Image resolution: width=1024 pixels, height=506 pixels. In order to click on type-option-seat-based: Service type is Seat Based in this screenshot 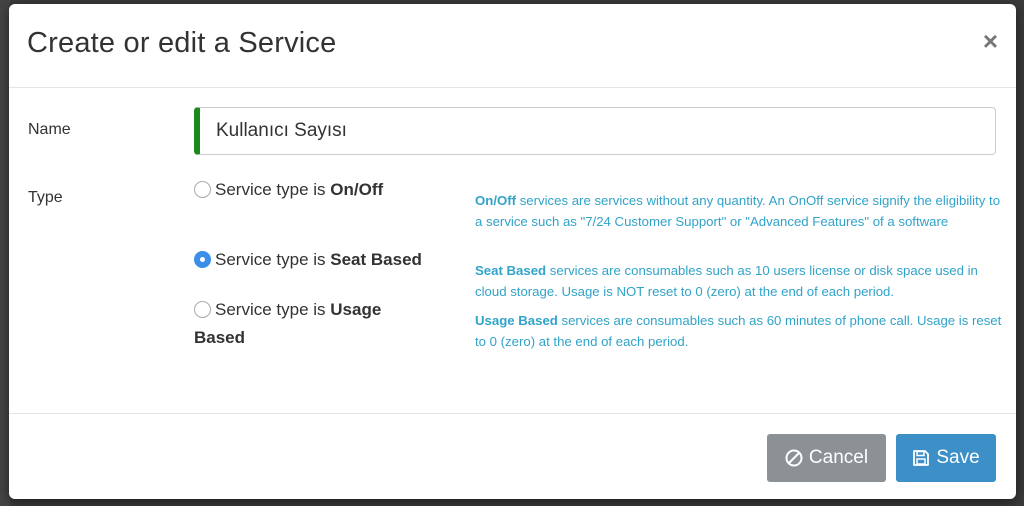, I will do `click(324, 260)`.